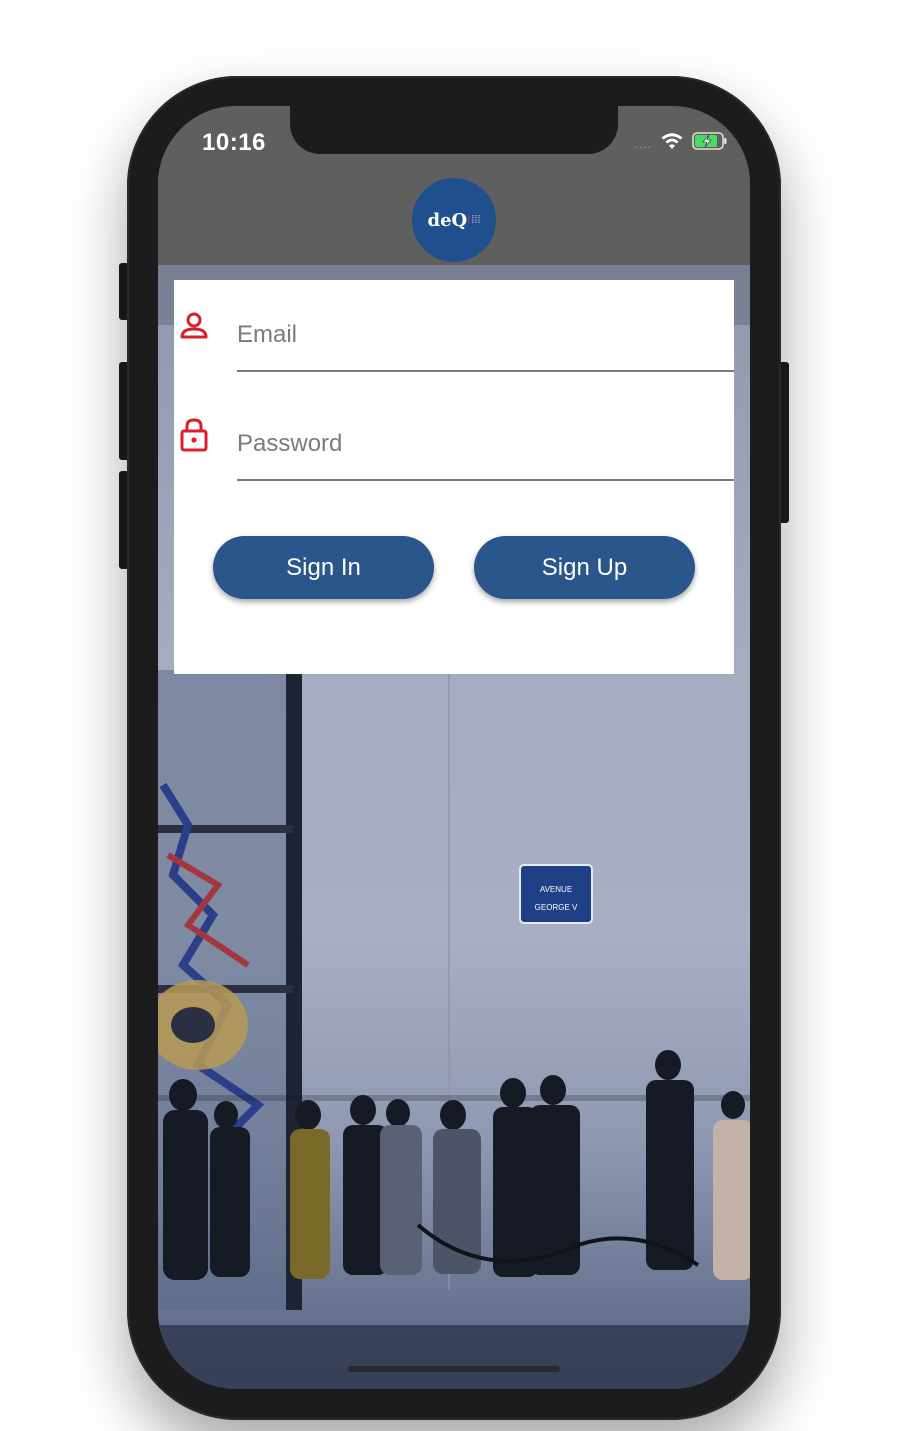 Image resolution: width=908 pixels, height=1431 pixels. Describe the element at coordinates (234, 142) in the screenshot. I see `status-time: 10:16` at that location.